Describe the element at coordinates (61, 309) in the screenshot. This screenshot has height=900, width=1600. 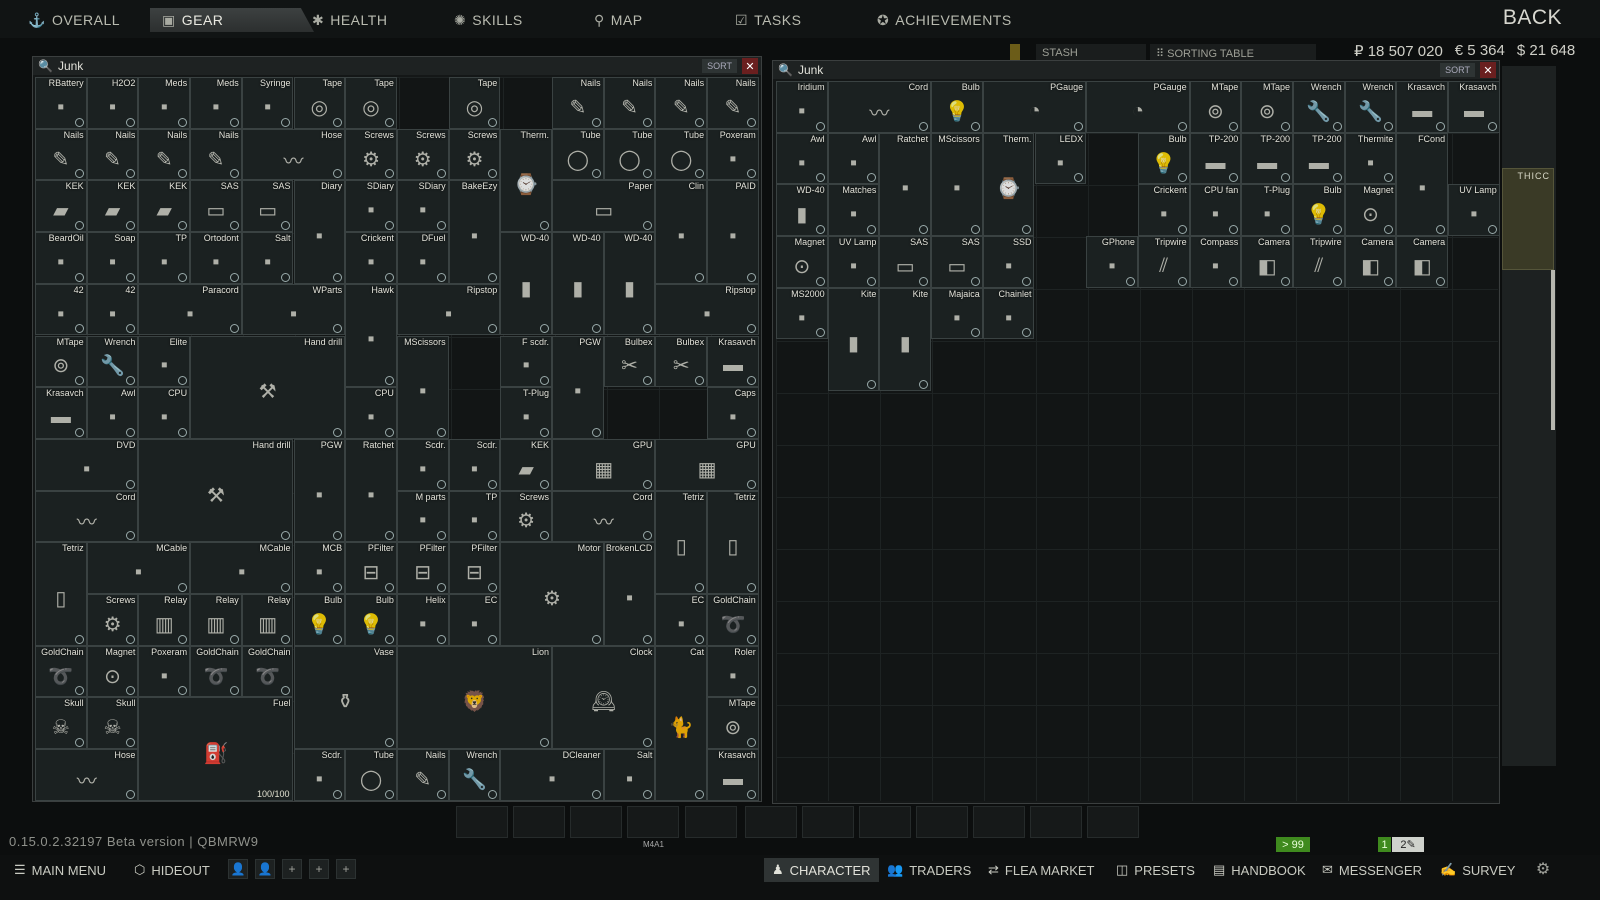
I see `inventory-item: 42 ▪` at that location.